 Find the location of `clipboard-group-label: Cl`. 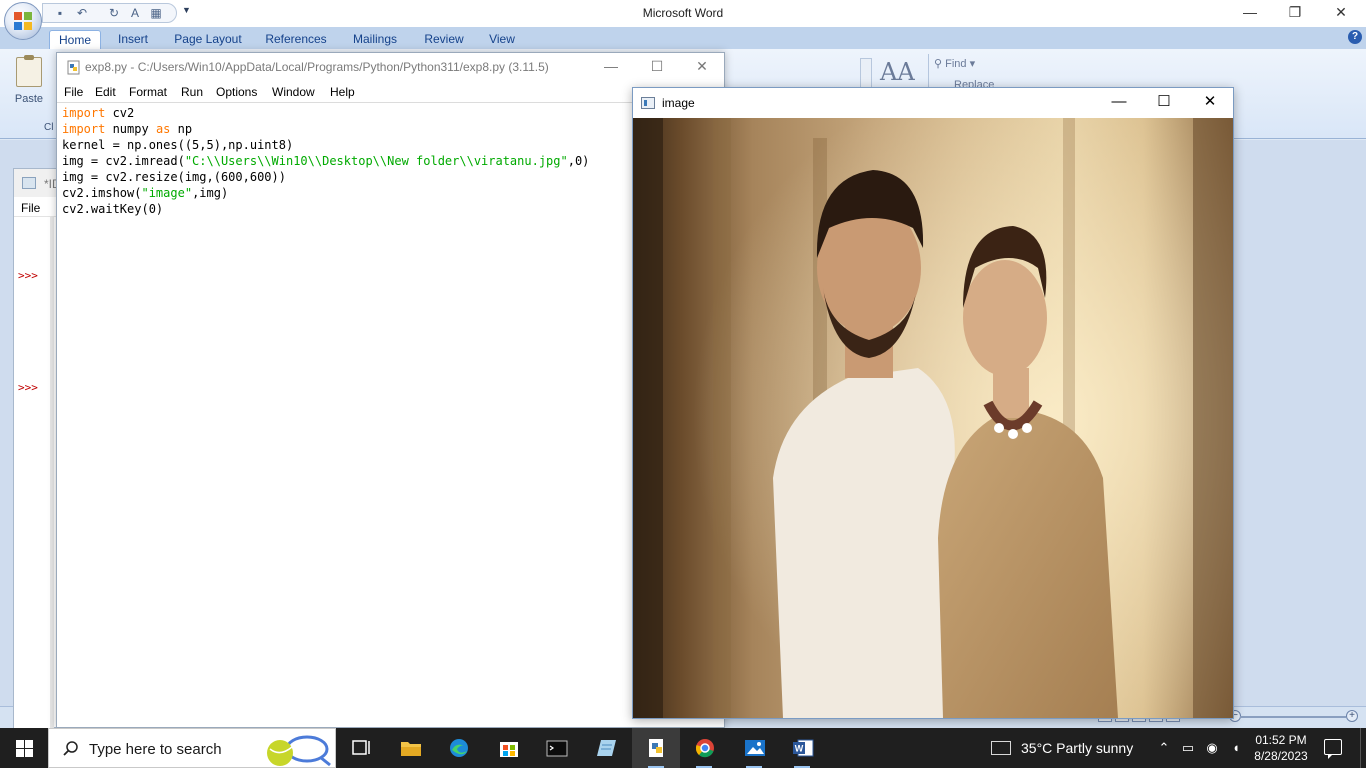

clipboard-group-label: Cl is located at coordinates (49, 127).